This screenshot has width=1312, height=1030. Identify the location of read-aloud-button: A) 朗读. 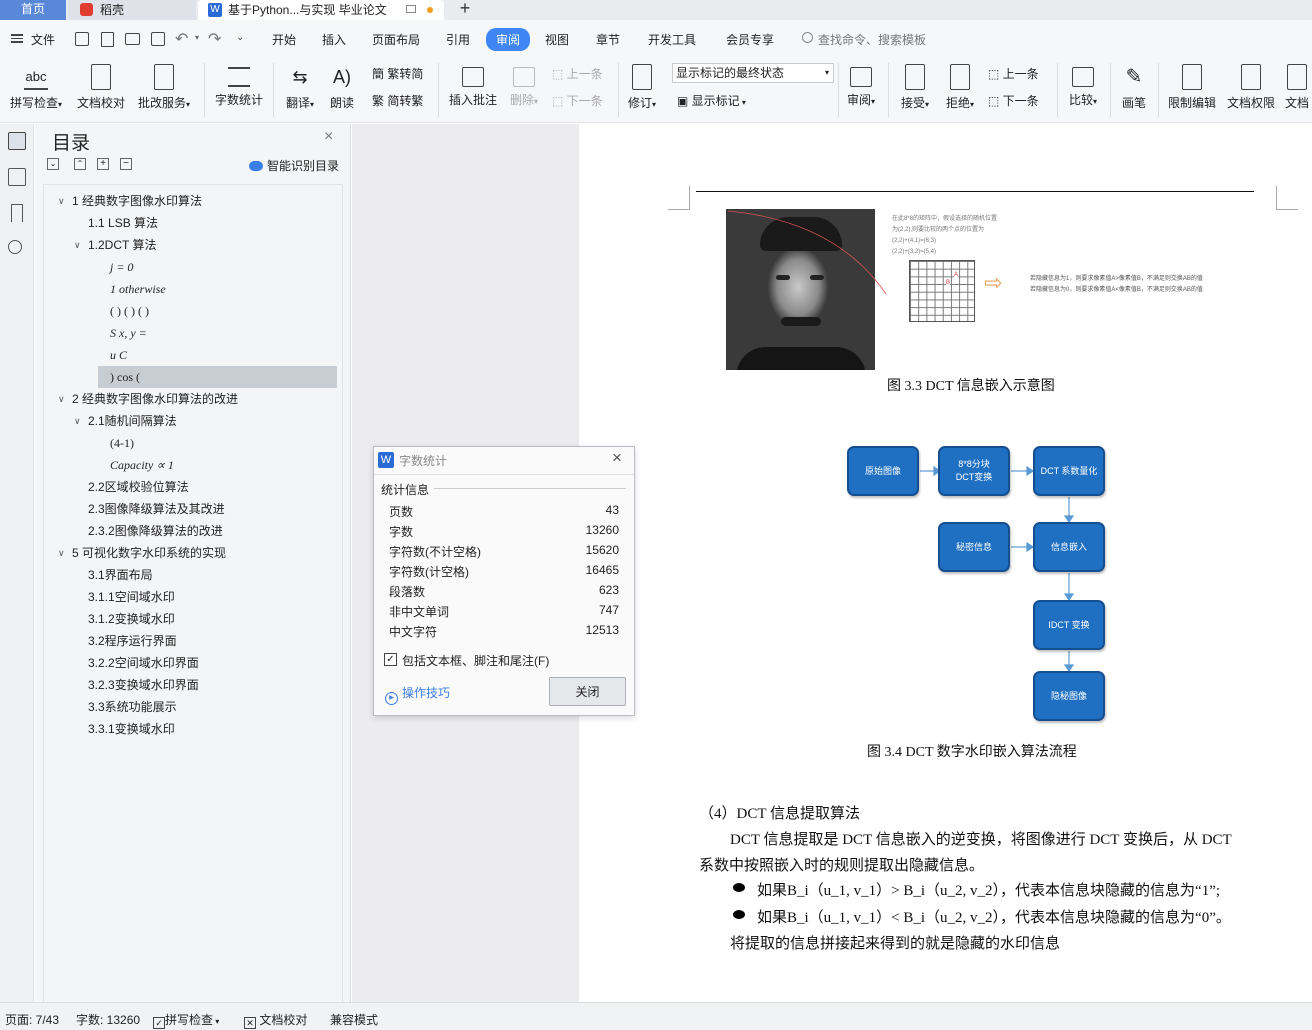
(342, 87).